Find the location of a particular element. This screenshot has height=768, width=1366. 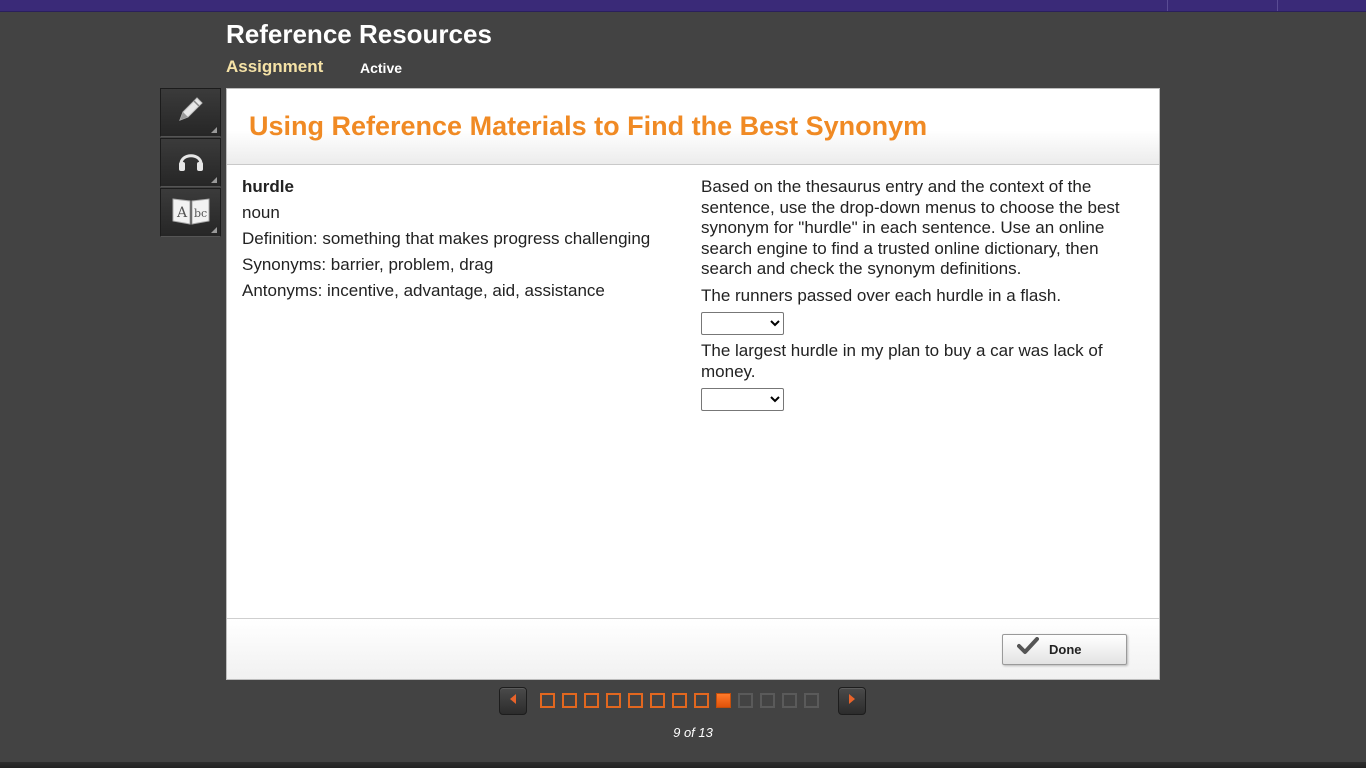

arrow-right-icon is located at coordinates (852, 701).